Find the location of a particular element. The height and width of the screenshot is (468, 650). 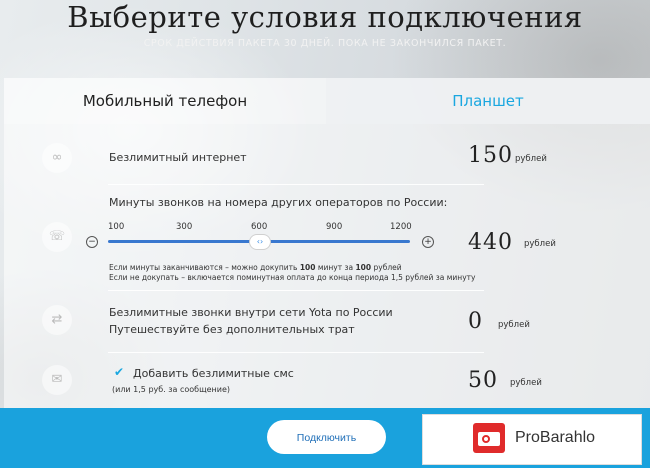

tick-300: 300 is located at coordinates (184, 227).